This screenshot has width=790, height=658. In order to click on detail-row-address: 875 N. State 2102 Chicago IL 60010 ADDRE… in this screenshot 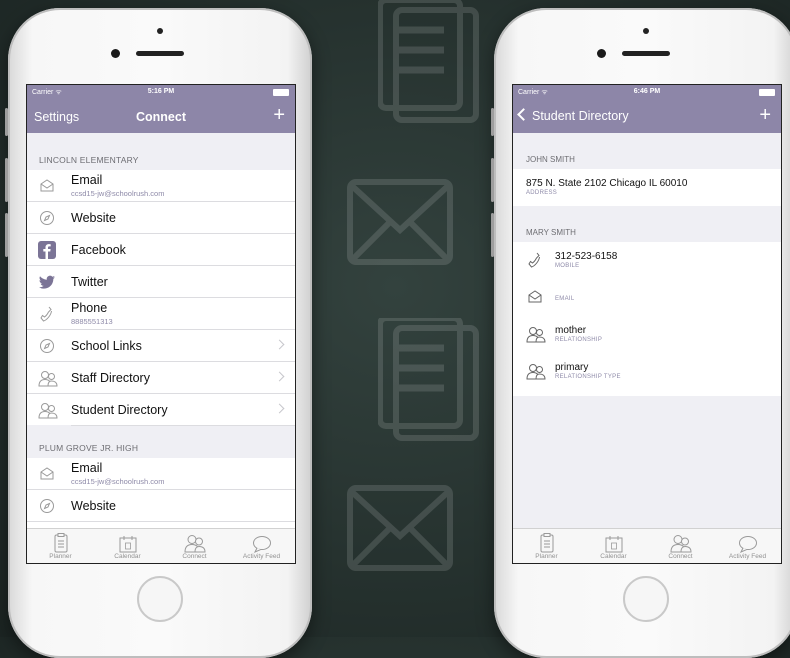, I will do `click(647, 187)`.